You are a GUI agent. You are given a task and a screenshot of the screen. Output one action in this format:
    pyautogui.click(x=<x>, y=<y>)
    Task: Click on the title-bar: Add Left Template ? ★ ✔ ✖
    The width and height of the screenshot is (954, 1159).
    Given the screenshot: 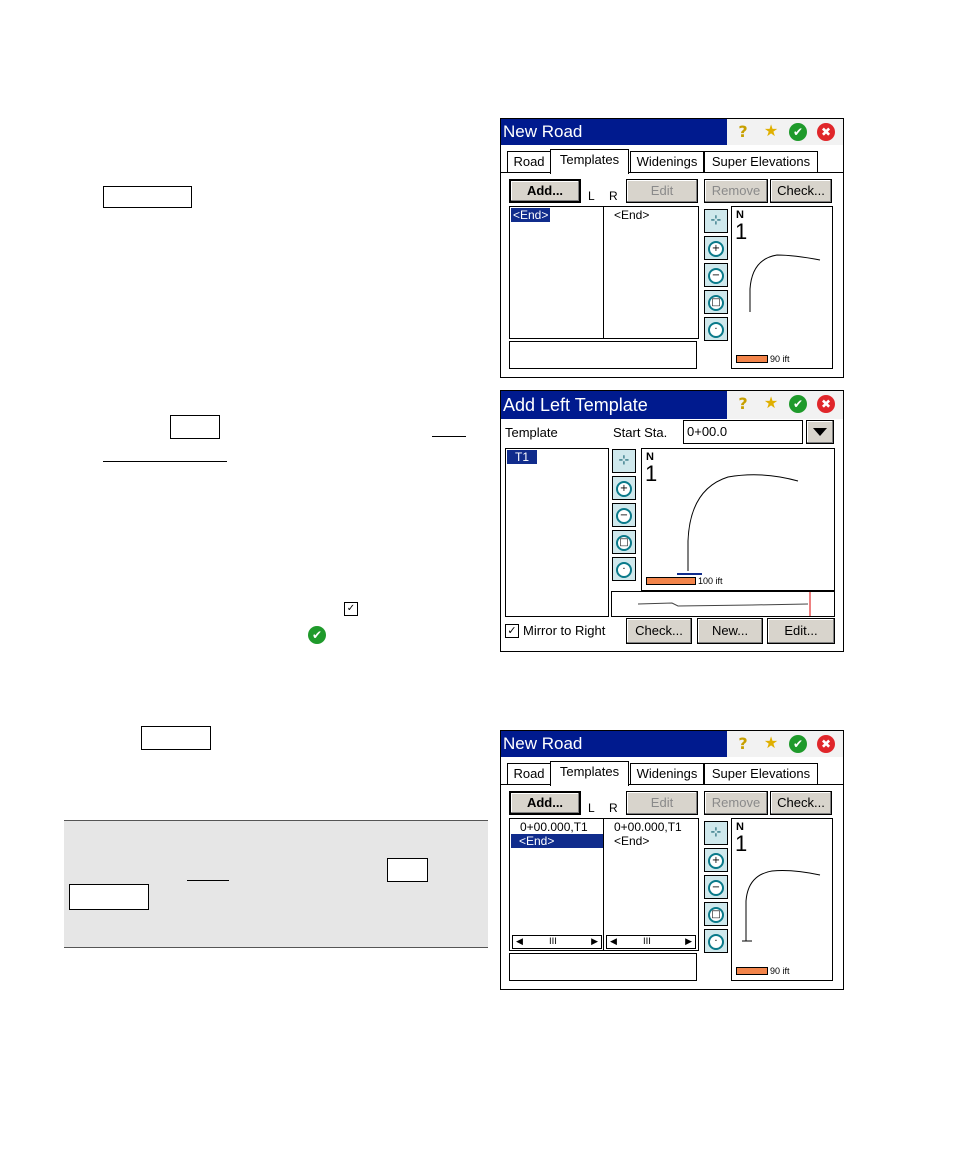 What is the action you would take?
    pyautogui.click(x=672, y=405)
    